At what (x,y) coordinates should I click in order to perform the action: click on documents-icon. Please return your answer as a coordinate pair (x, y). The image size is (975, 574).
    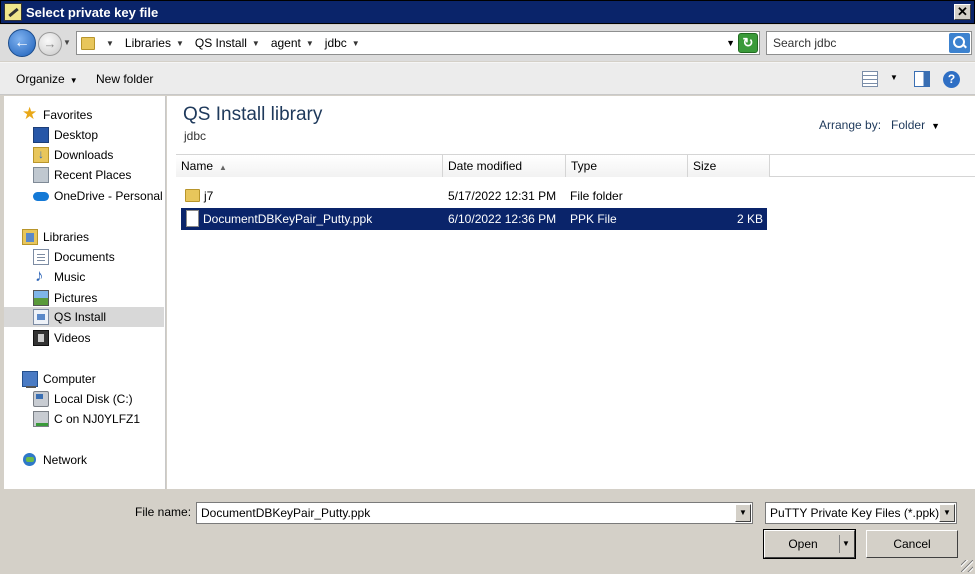
    Looking at the image, I should click on (41, 257).